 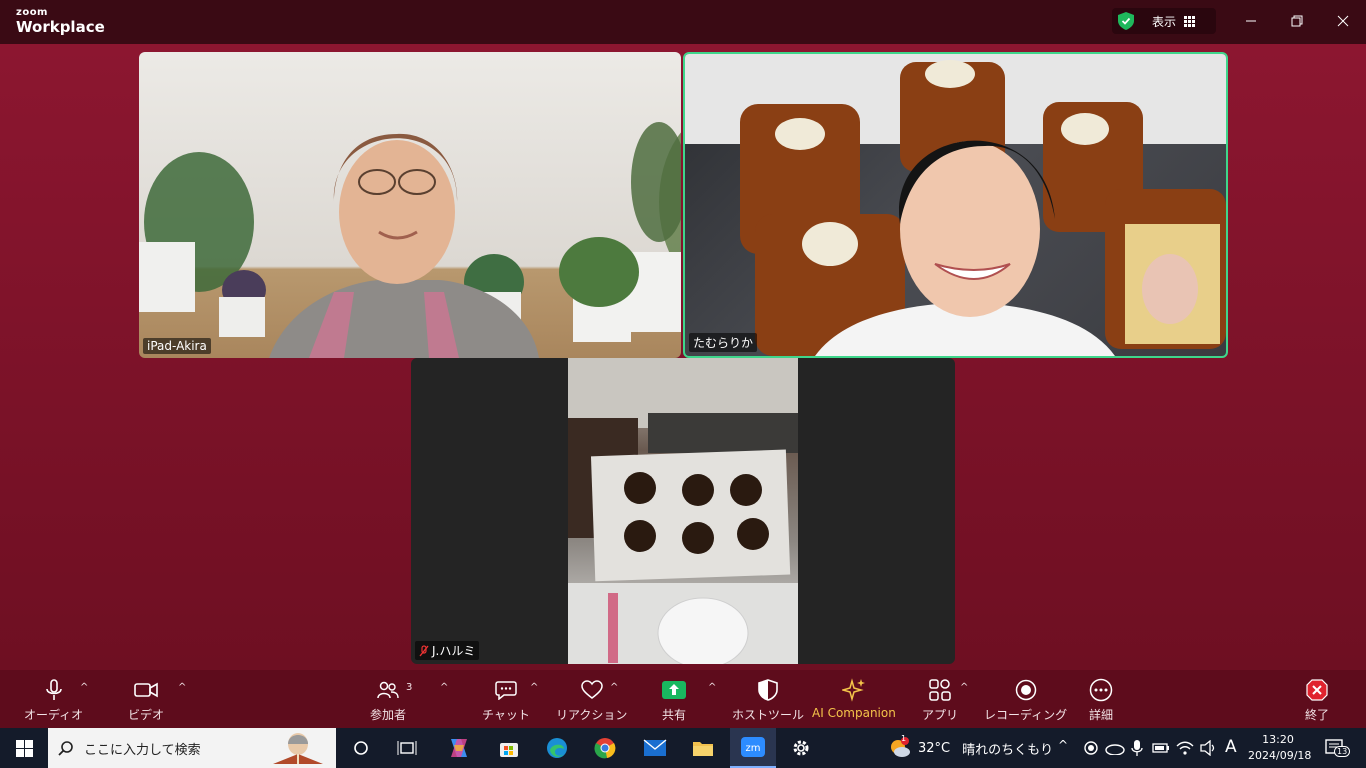 I want to click on participants-count: 3, so click(x=409, y=687).